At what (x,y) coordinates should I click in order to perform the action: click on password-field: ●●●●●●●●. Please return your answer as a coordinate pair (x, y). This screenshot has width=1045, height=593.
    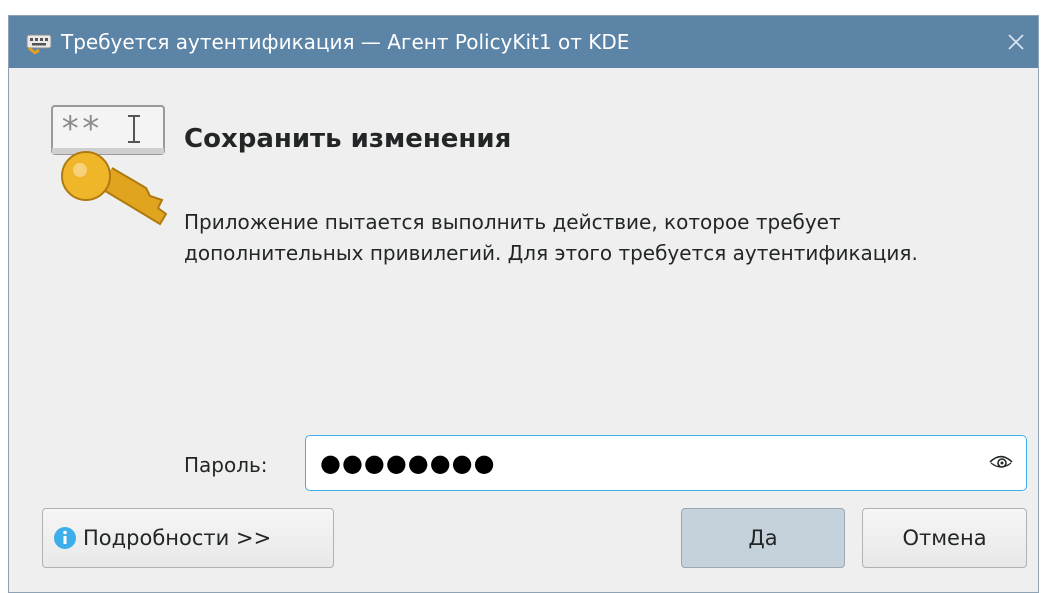
    Looking at the image, I should click on (666, 463).